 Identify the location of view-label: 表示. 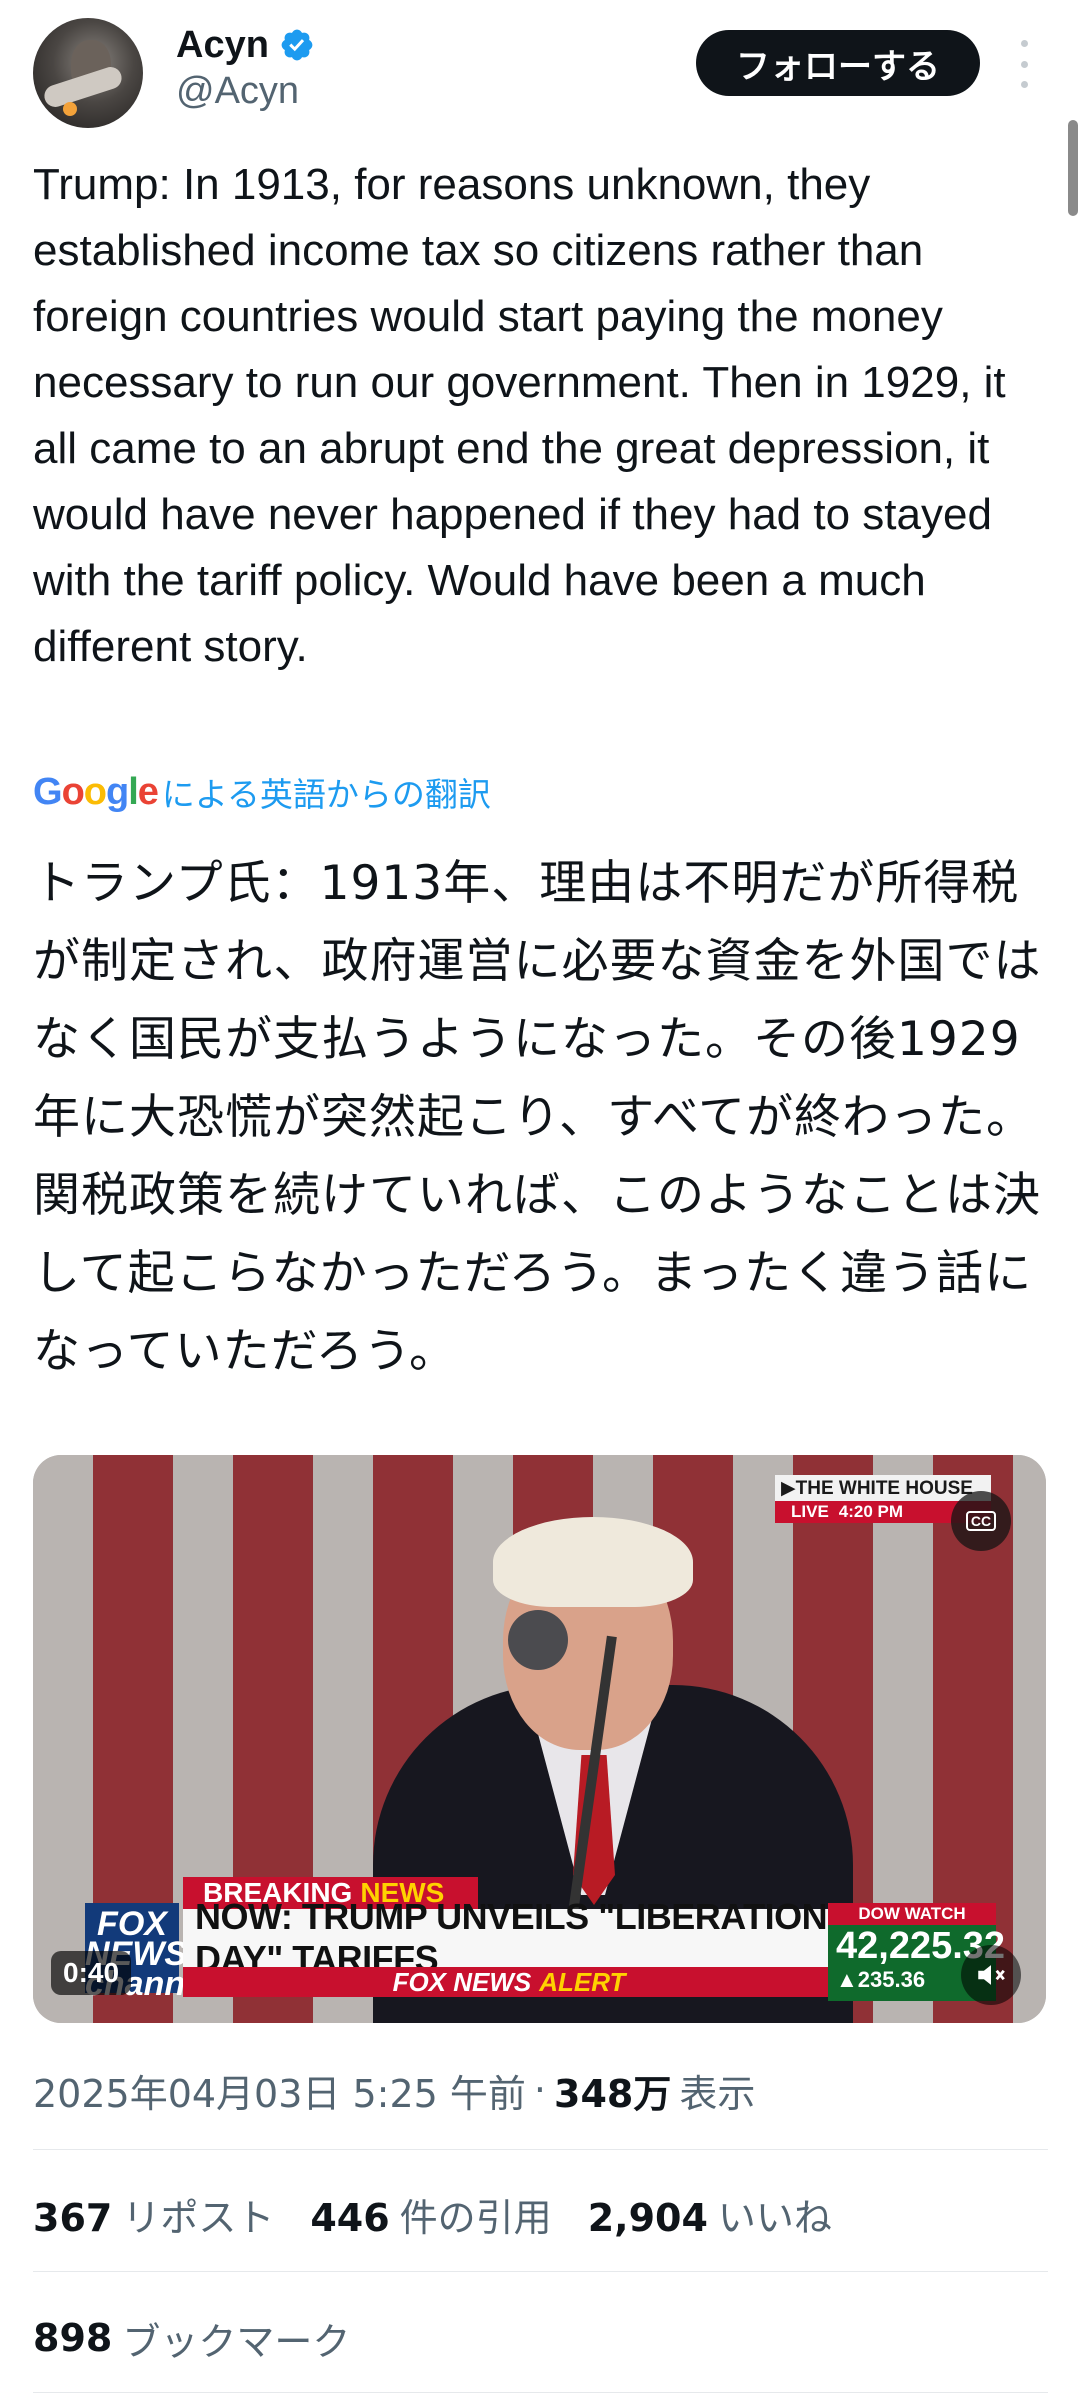
(717, 2093).